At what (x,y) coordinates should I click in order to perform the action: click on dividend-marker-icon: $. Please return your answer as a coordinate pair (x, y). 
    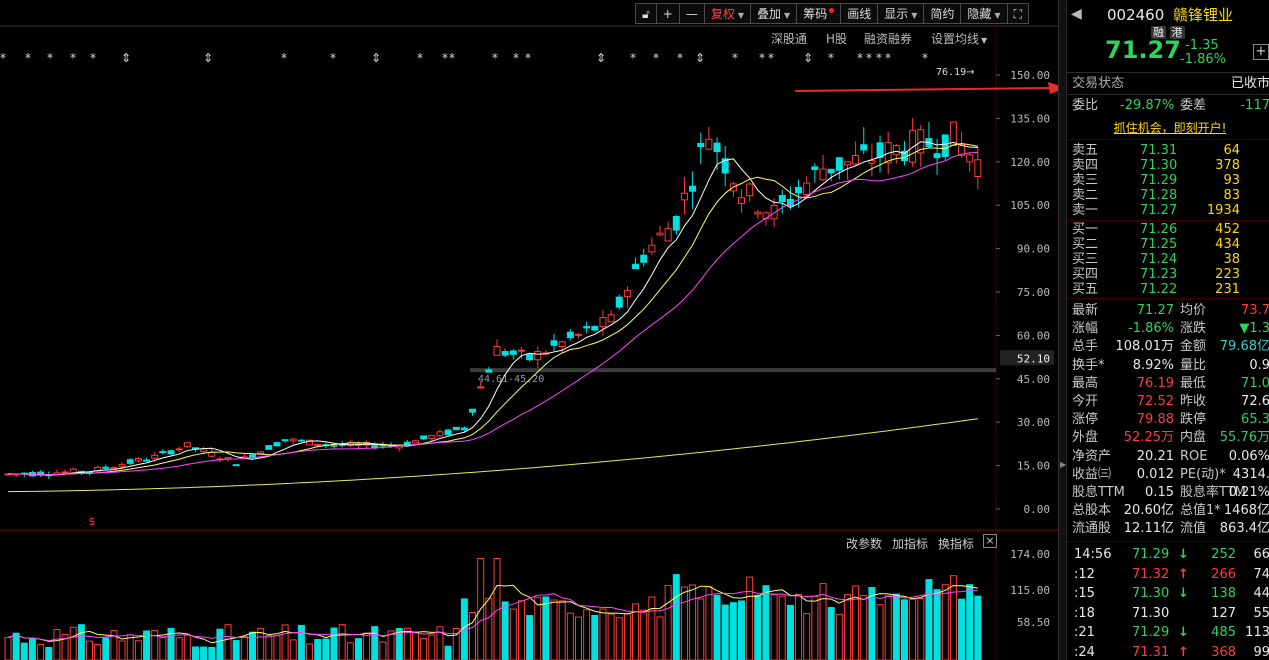
    Looking at the image, I should click on (92, 521).